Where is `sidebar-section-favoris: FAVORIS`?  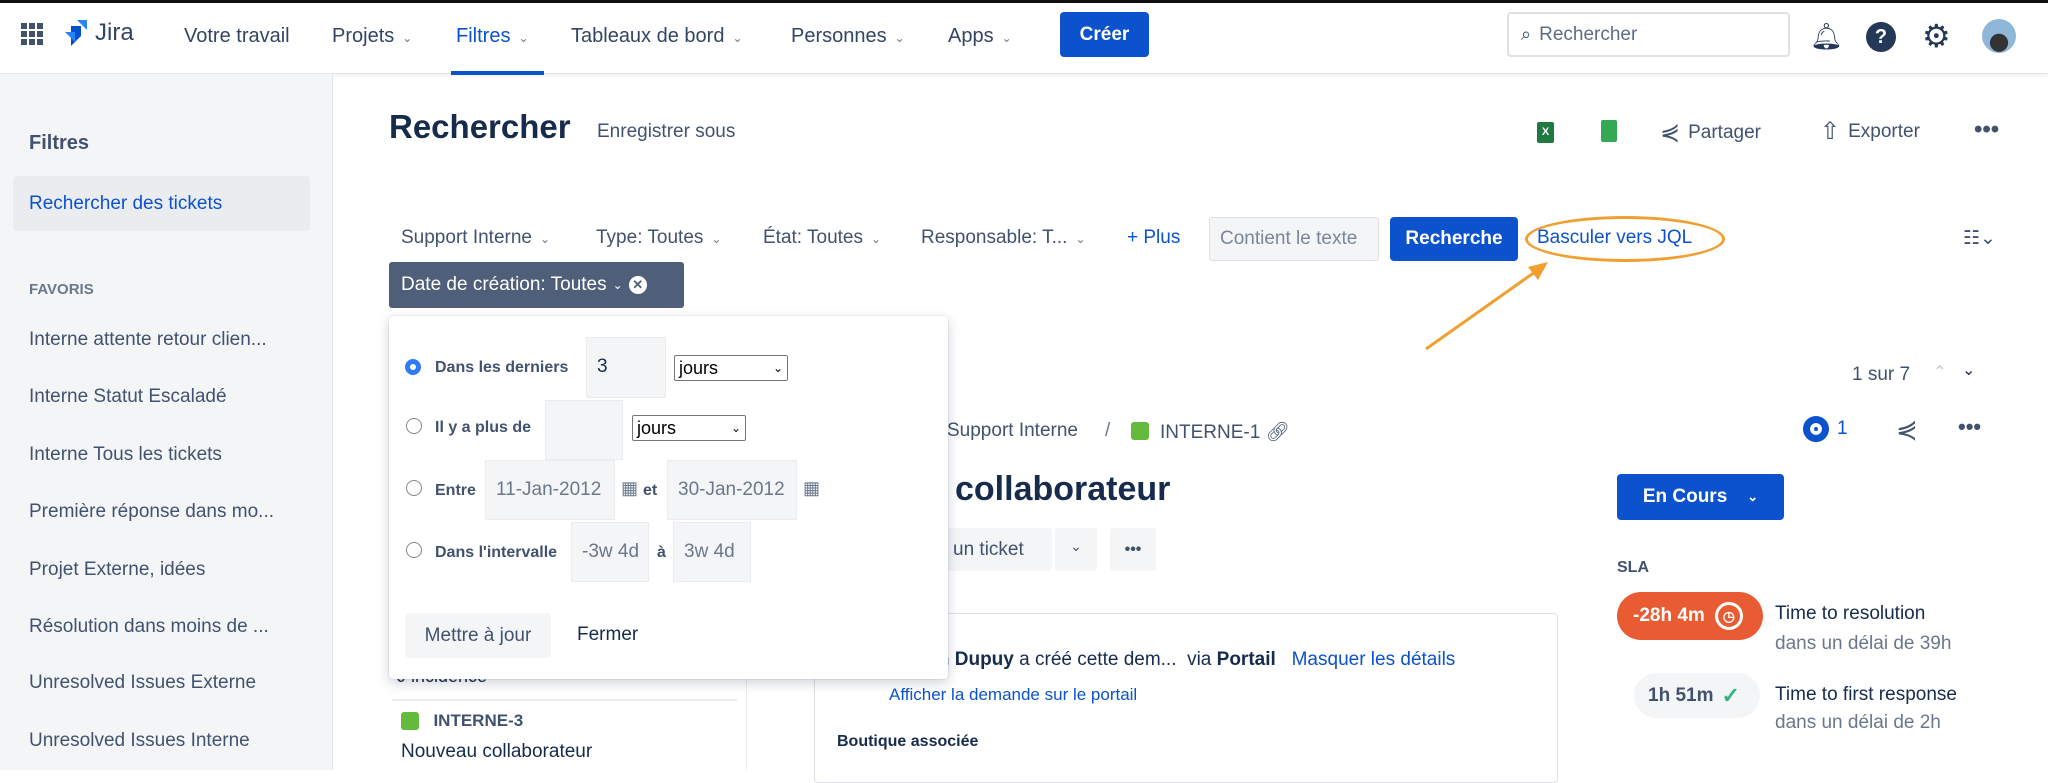
sidebar-section-favoris: FAVORIS is located at coordinates (61, 289).